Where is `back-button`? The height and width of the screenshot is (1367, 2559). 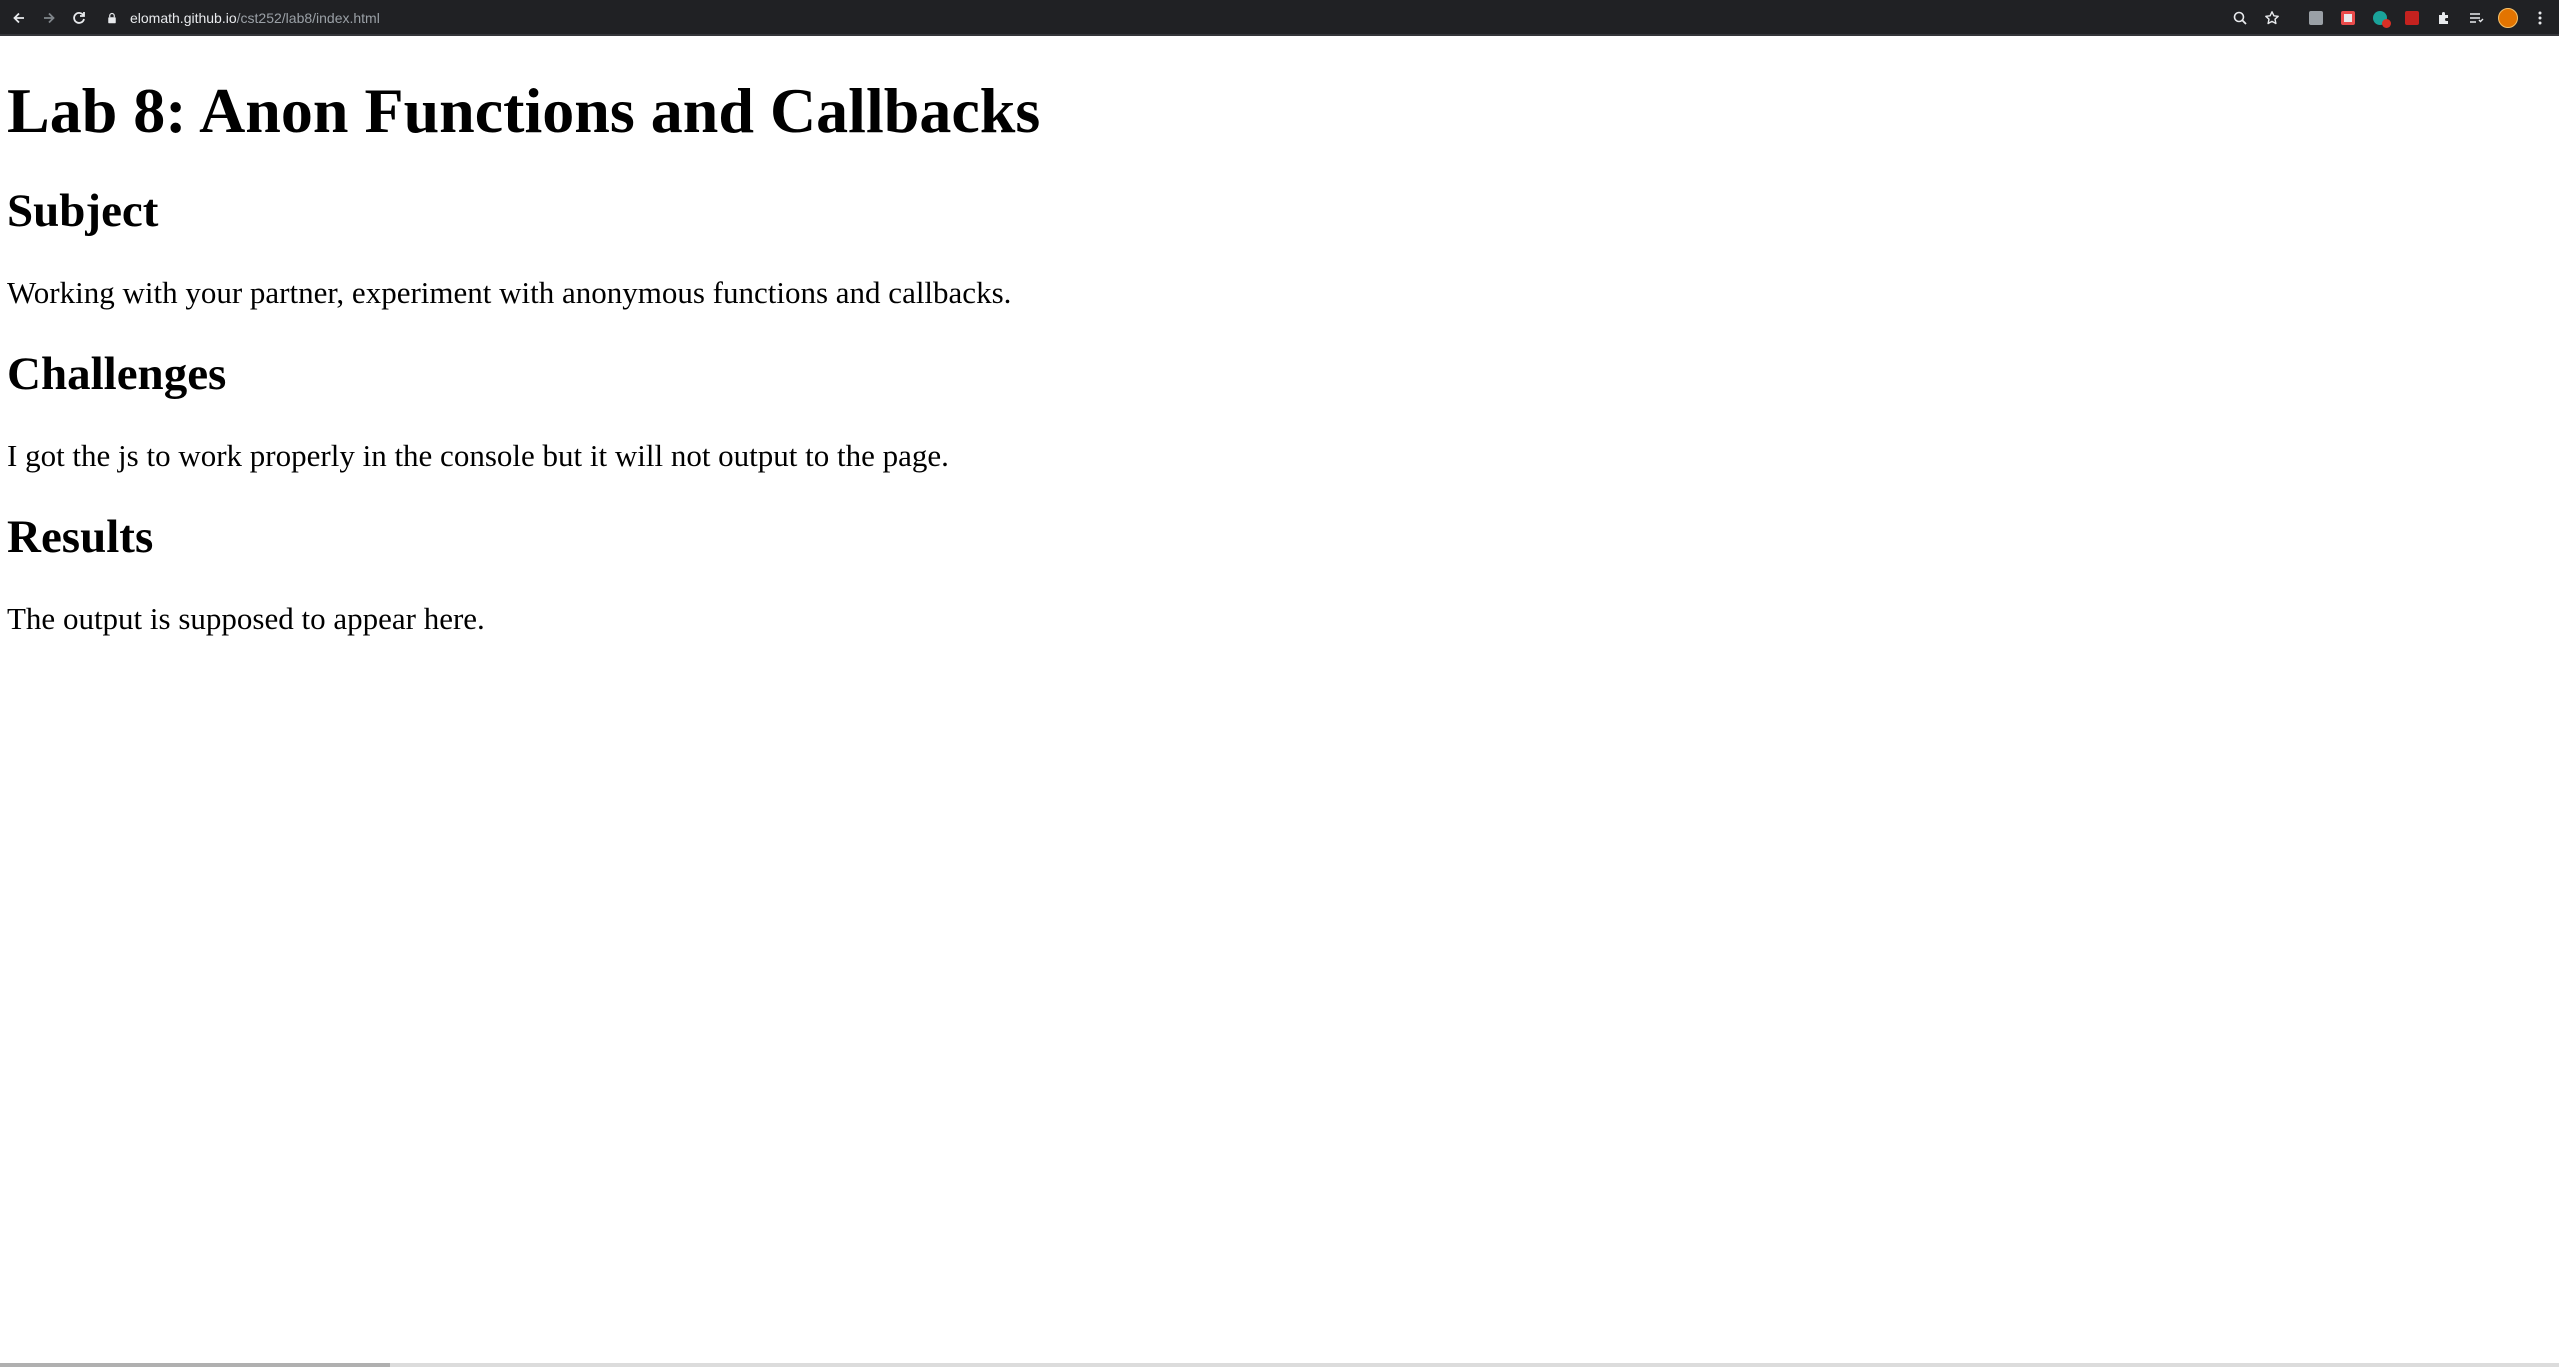 back-button is located at coordinates (19, 18).